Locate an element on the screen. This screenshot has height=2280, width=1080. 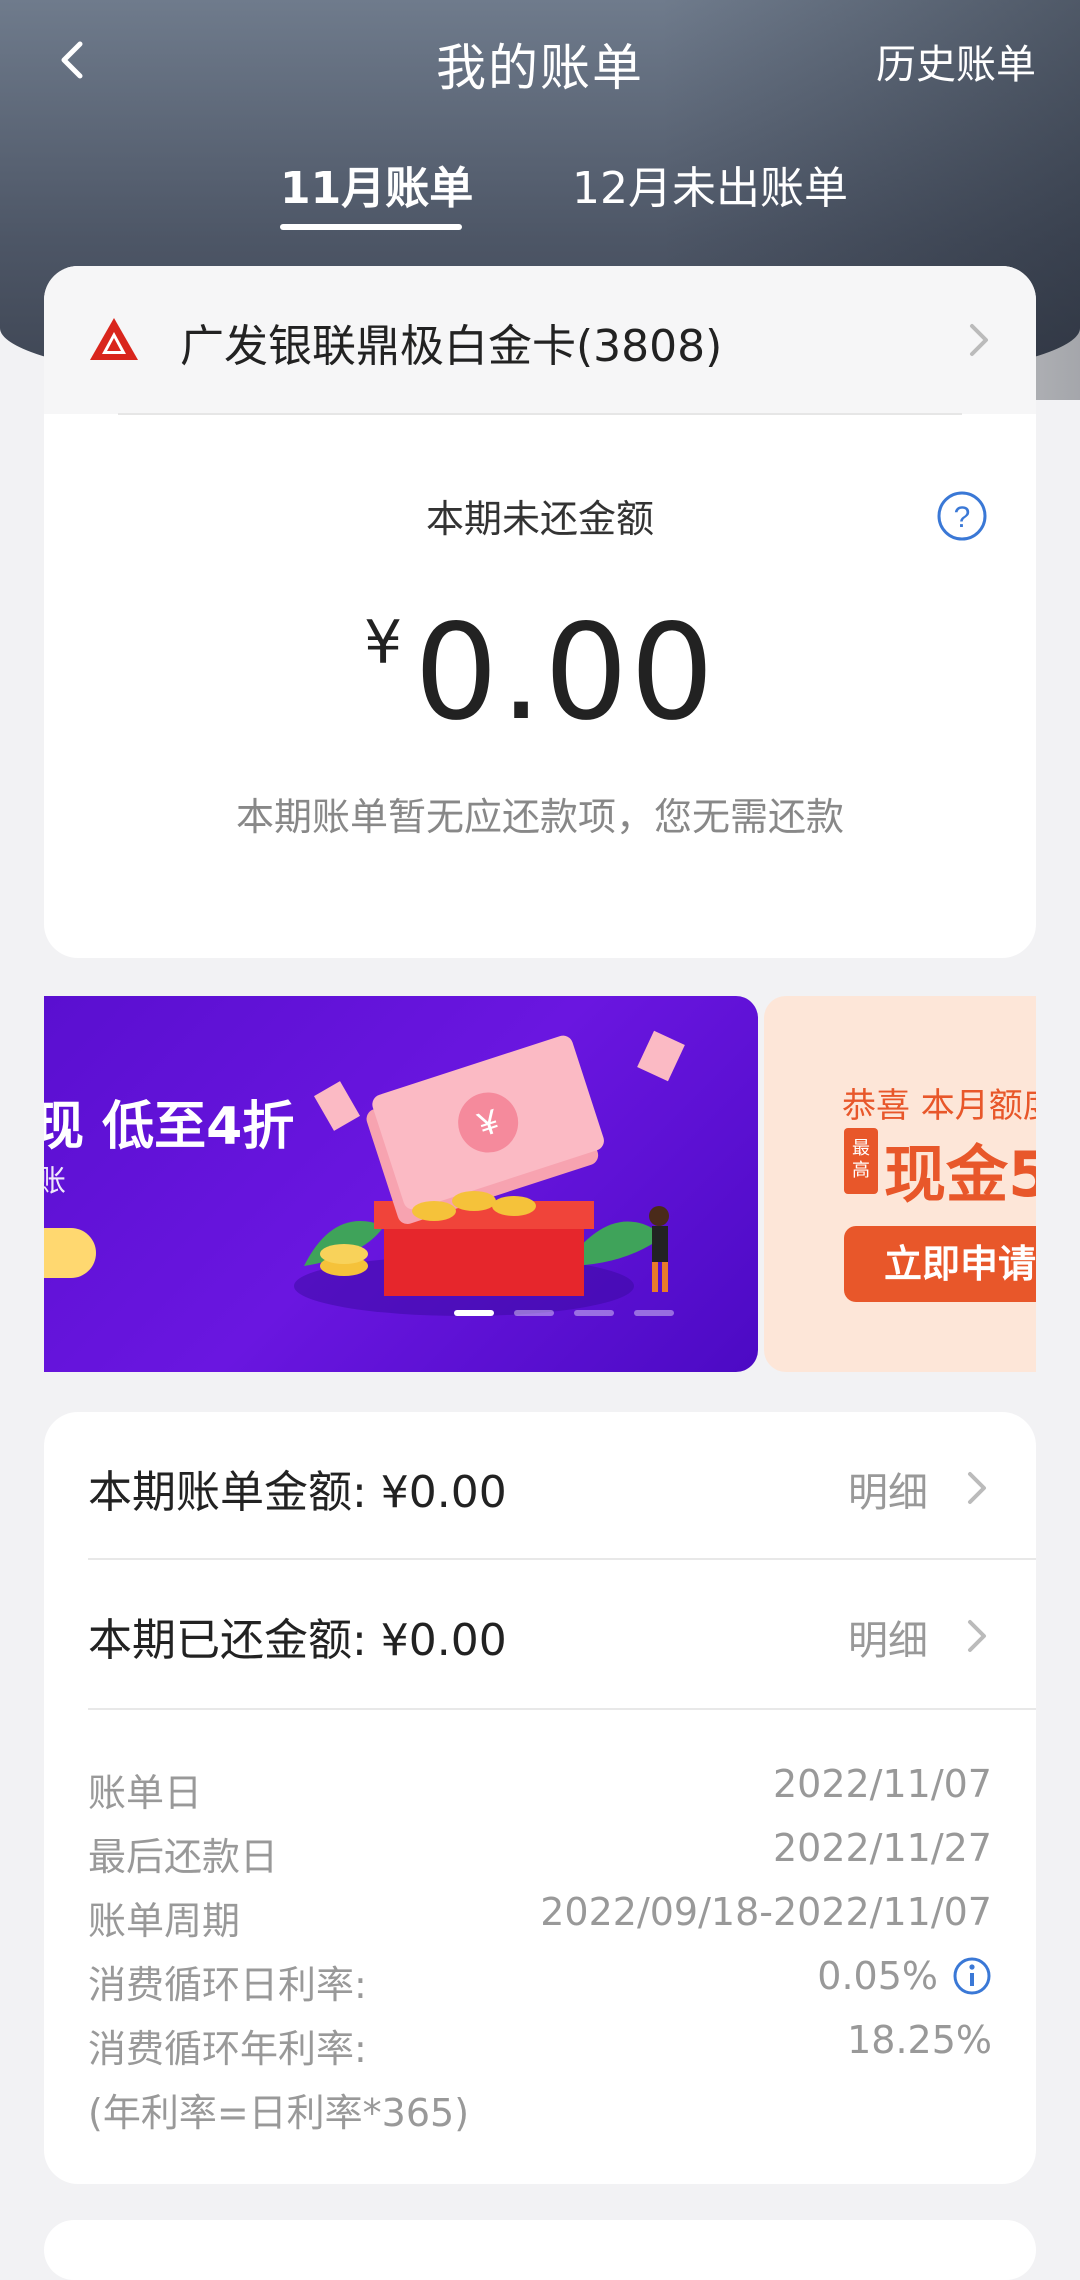
banner-headline: 现 低至4折 is located at coordinates (169, 1127).